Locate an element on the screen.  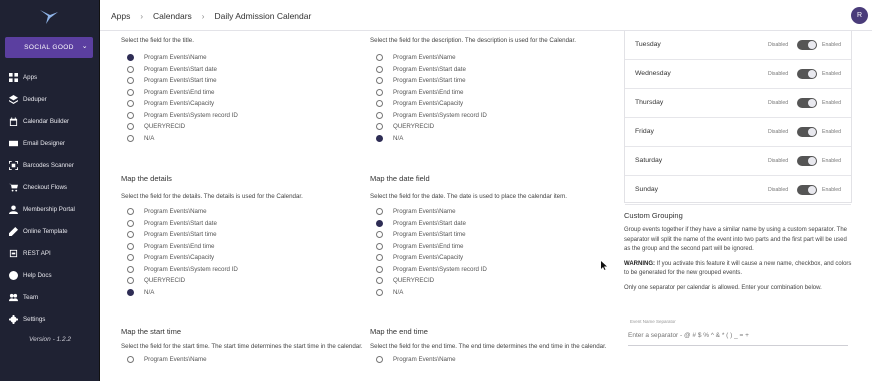
separator-input is located at coordinates (737, 335).